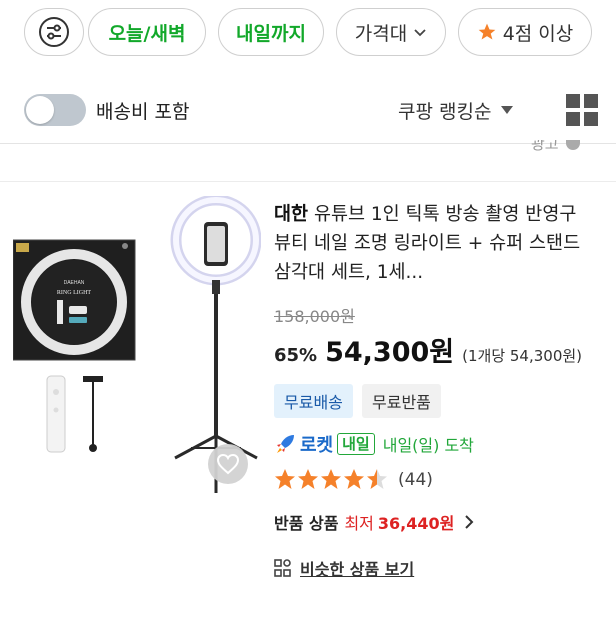  What do you see at coordinates (390, 352) in the screenshot?
I see `sale-price: 54,300원` at bounding box center [390, 352].